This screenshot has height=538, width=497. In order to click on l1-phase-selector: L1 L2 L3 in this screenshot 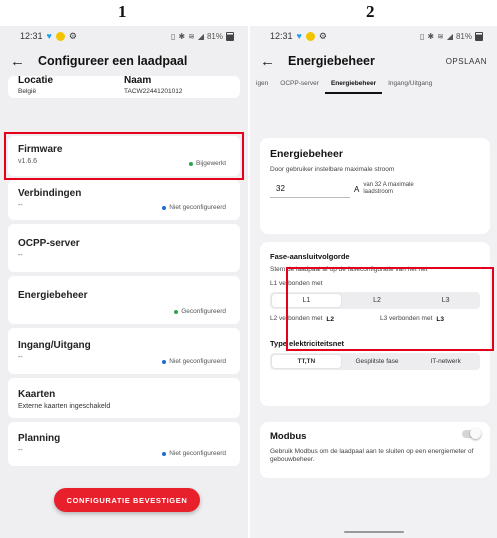, I will do `click(375, 300)`.